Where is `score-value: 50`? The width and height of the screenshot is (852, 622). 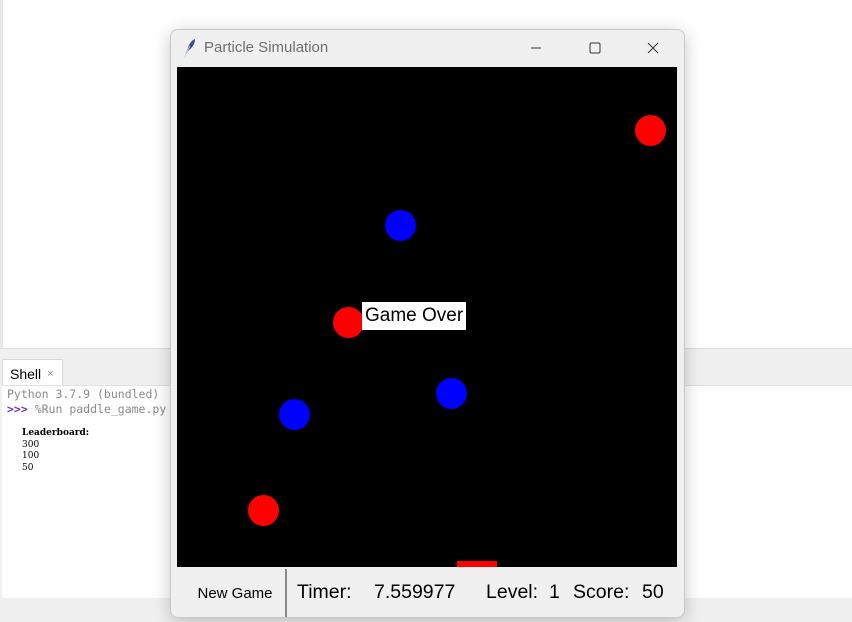
score-value: 50 is located at coordinates (653, 592).